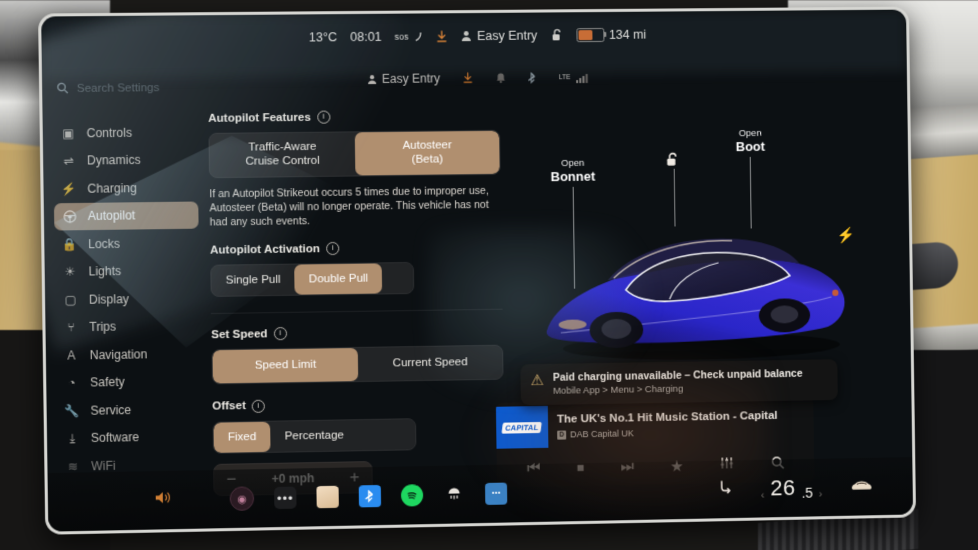 This screenshot has width=978, height=550. Describe the element at coordinates (327, 497) in the screenshot. I see `card-app` at that location.